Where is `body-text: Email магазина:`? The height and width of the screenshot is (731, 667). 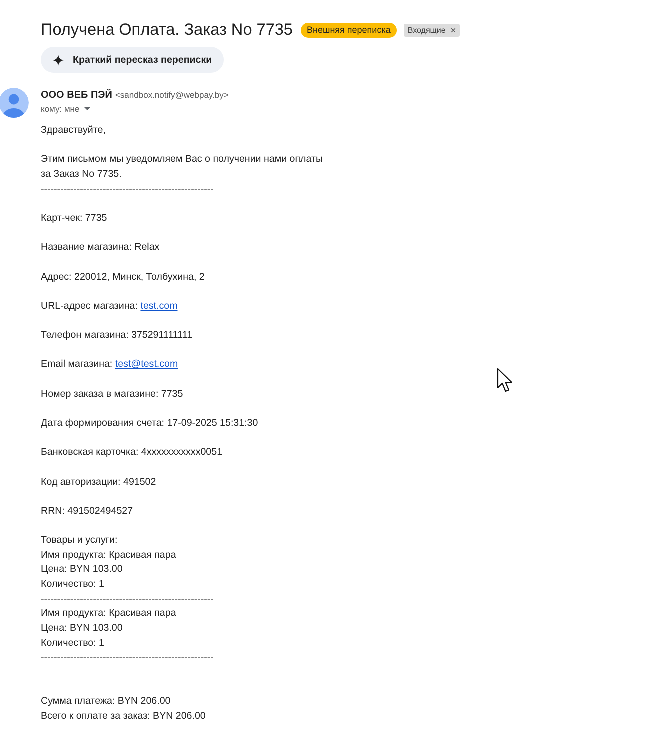 body-text: Email магазина: is located at coordinates (77, 364).